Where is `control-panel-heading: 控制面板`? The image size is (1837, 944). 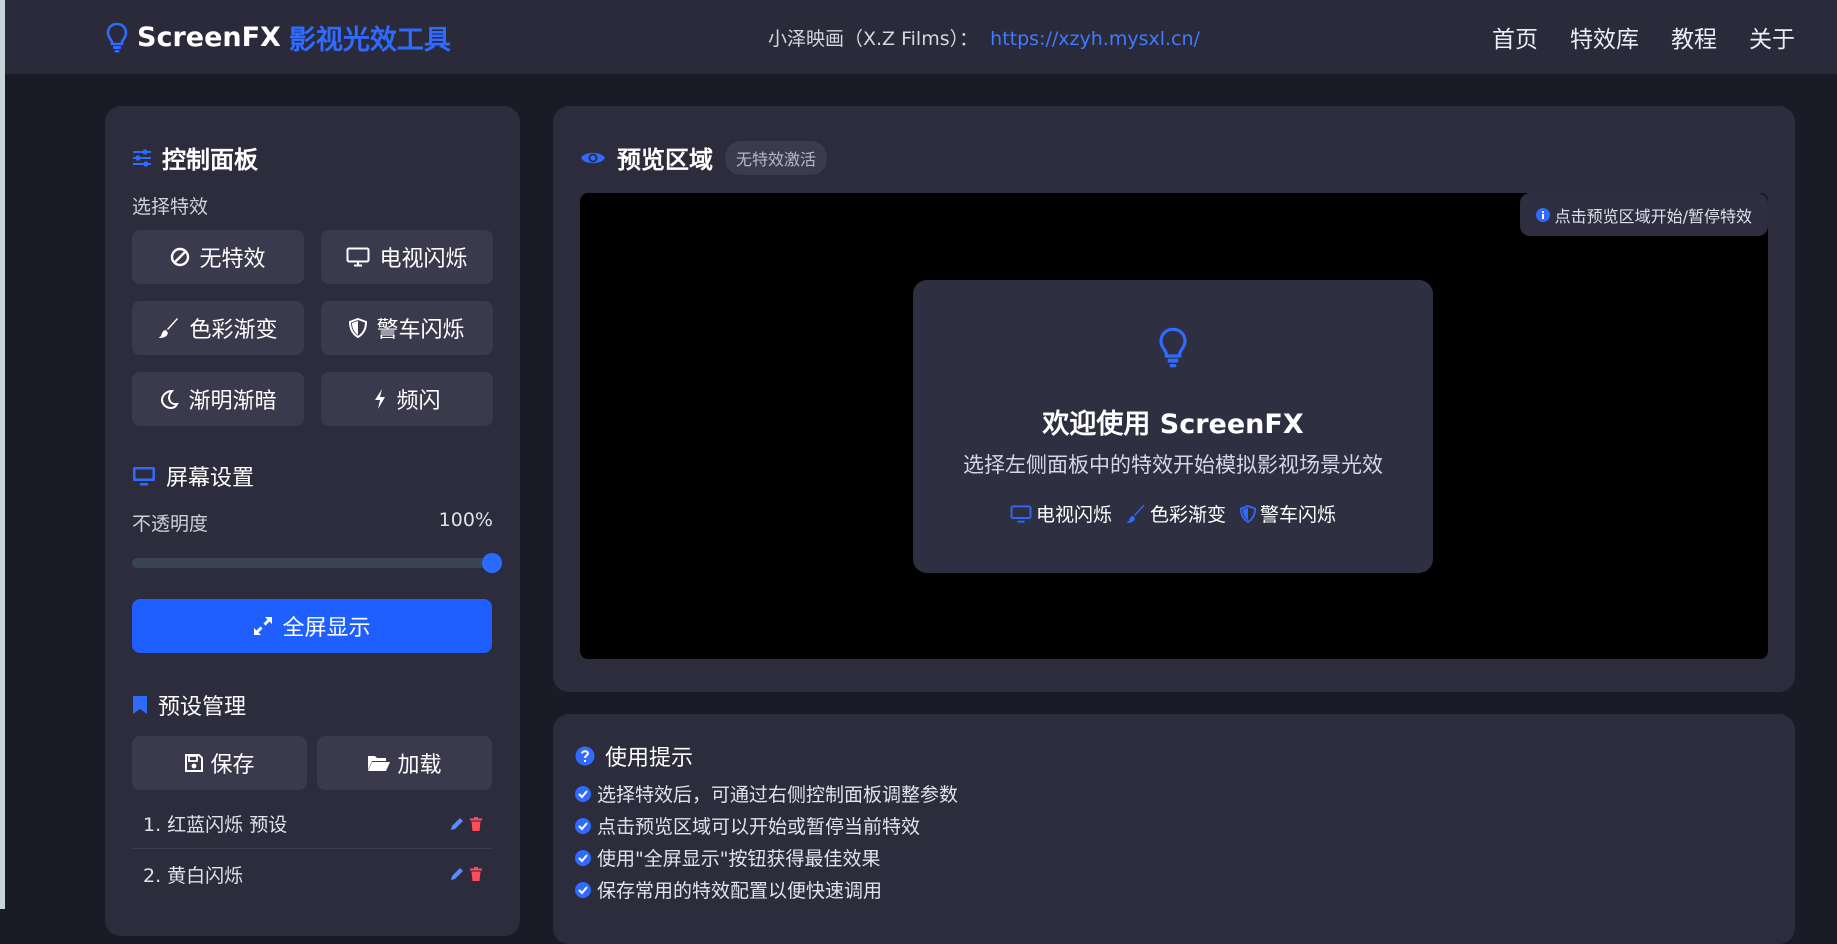
control-panel-heading: 控制面板 is located at coordinates (210, 160).